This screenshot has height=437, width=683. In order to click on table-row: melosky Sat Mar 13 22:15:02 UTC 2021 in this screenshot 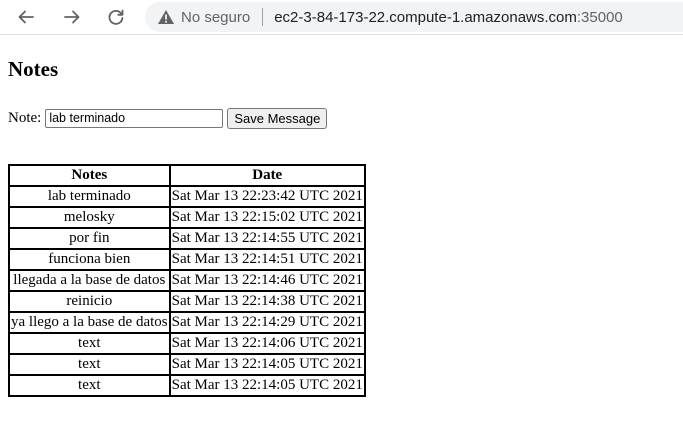, I will do `click(187, 217)`.